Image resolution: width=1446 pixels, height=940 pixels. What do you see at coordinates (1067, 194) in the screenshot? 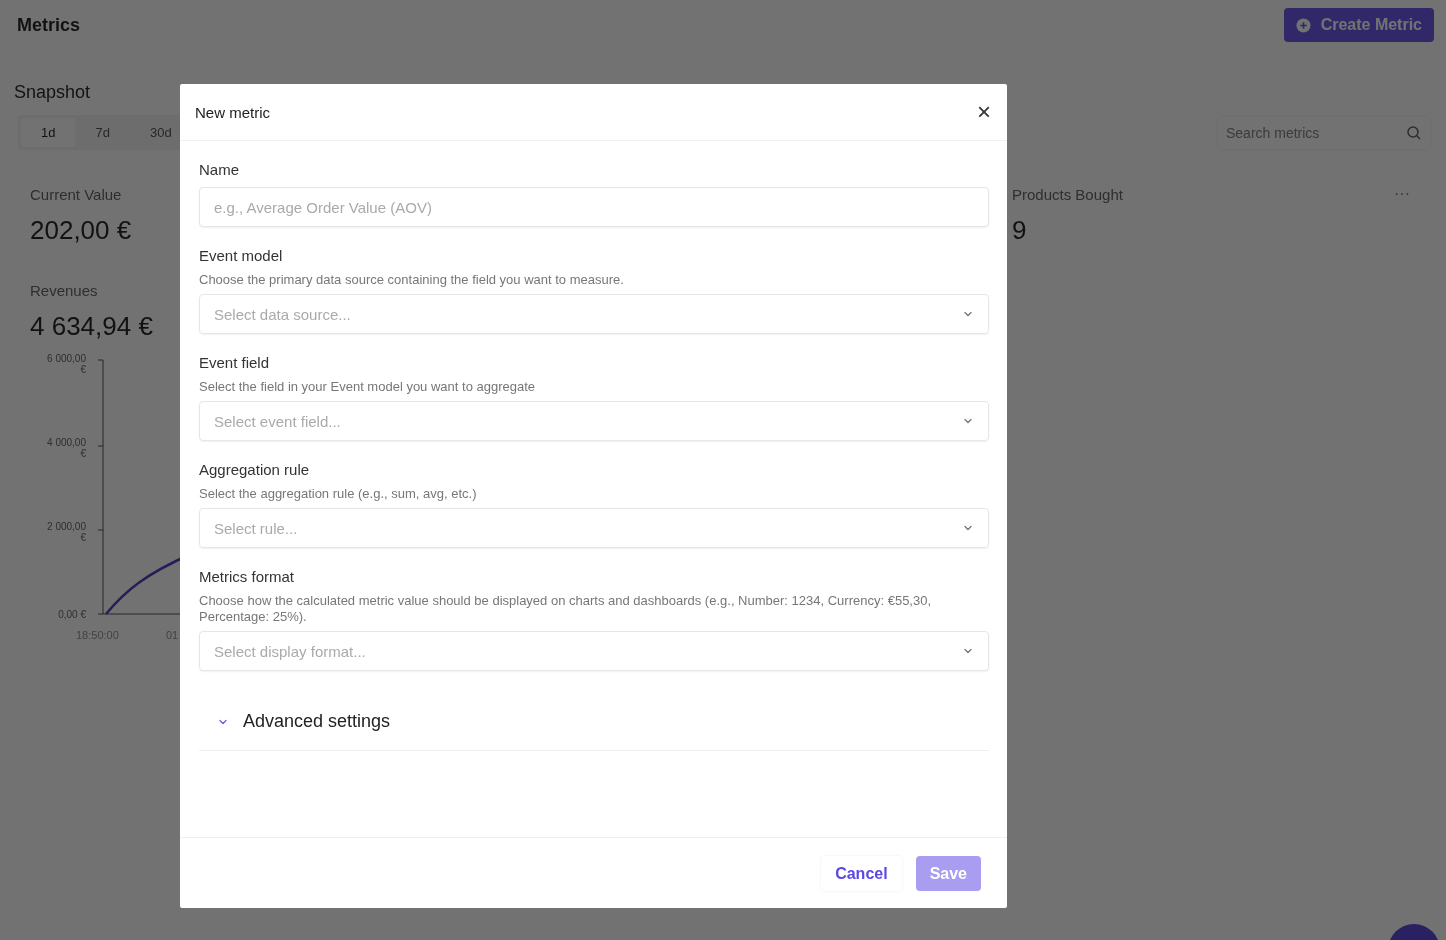
I see `card-title: Products Bought` at bounding box center [1067, 194].